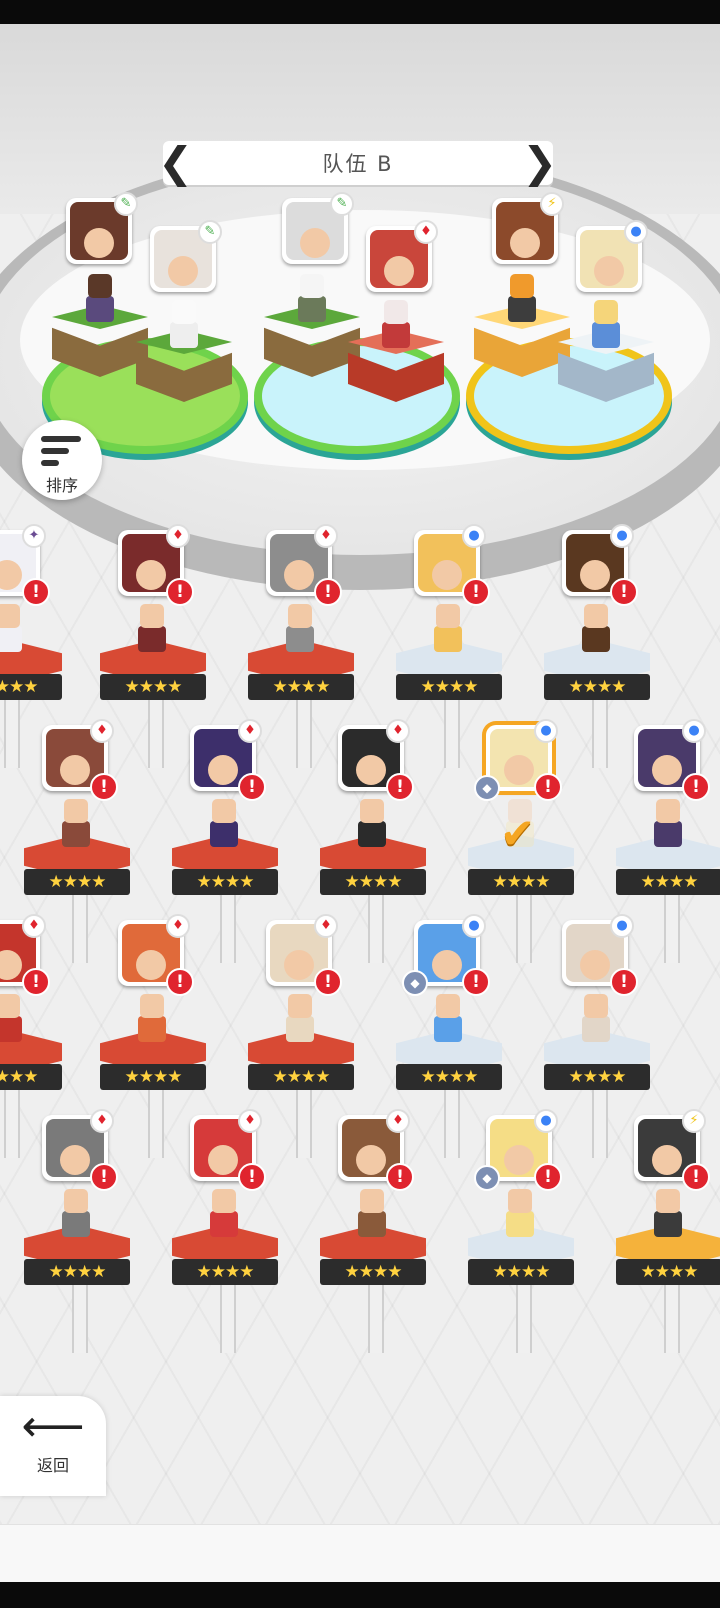 The height and width of the screenshot is (1608, 720). Describe the element at coordinates (358, 164) in the screenshot. I see `team-title: 队伍 B` at that location.